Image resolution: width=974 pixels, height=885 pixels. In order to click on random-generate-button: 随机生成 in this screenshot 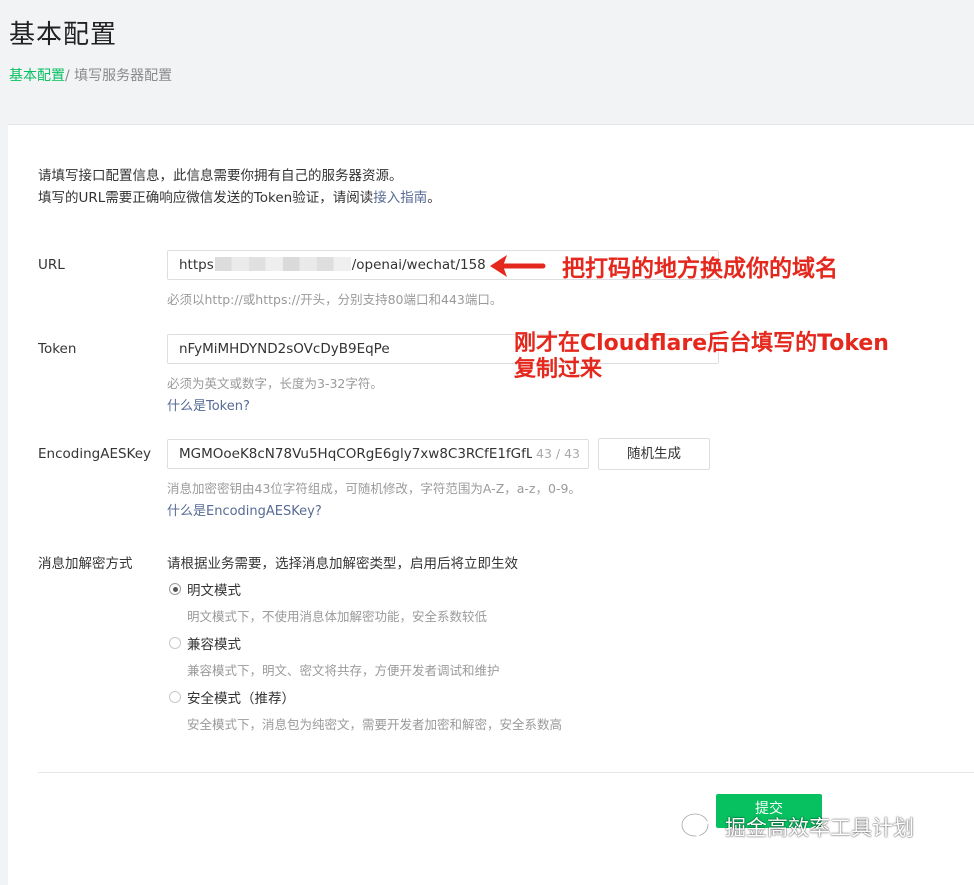, I will do `click(654, 454)`.